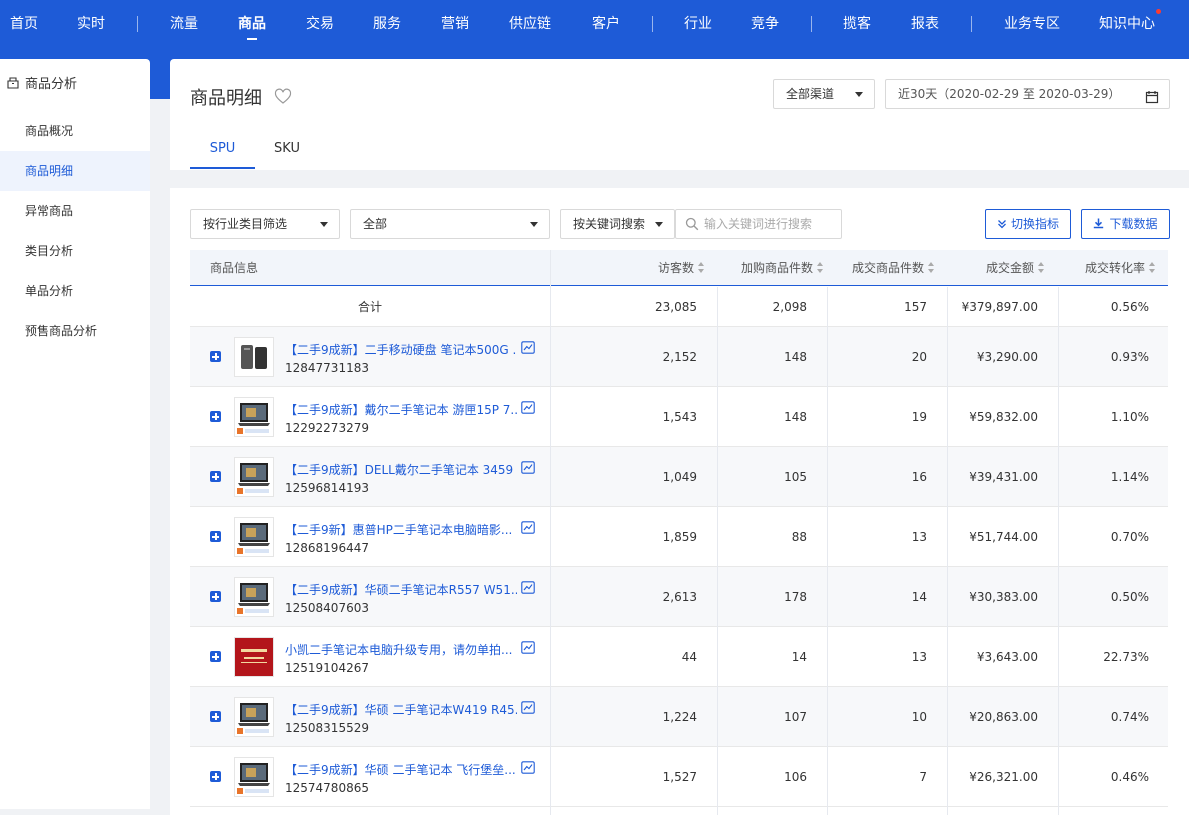  Describe the element at coordinates (606, 24) in the screenshot. I see `nav-customers: 客户` at that location.